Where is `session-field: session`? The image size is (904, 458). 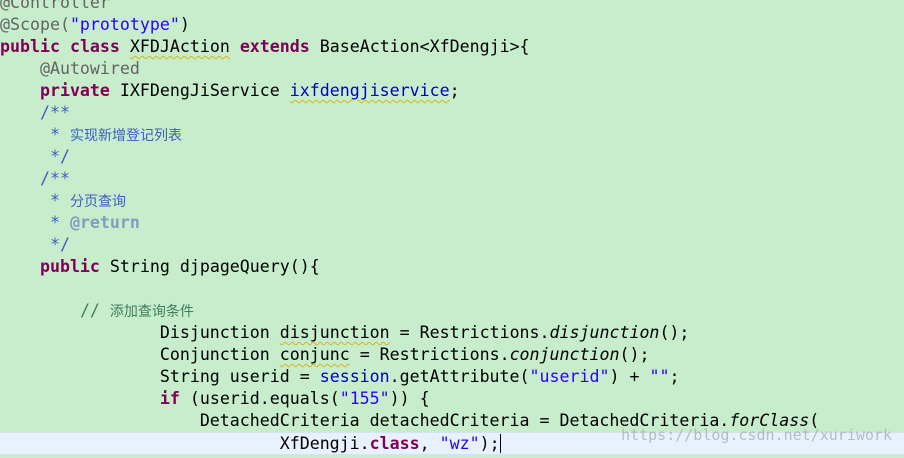
session-field: session is located at coordinates (354, 376).